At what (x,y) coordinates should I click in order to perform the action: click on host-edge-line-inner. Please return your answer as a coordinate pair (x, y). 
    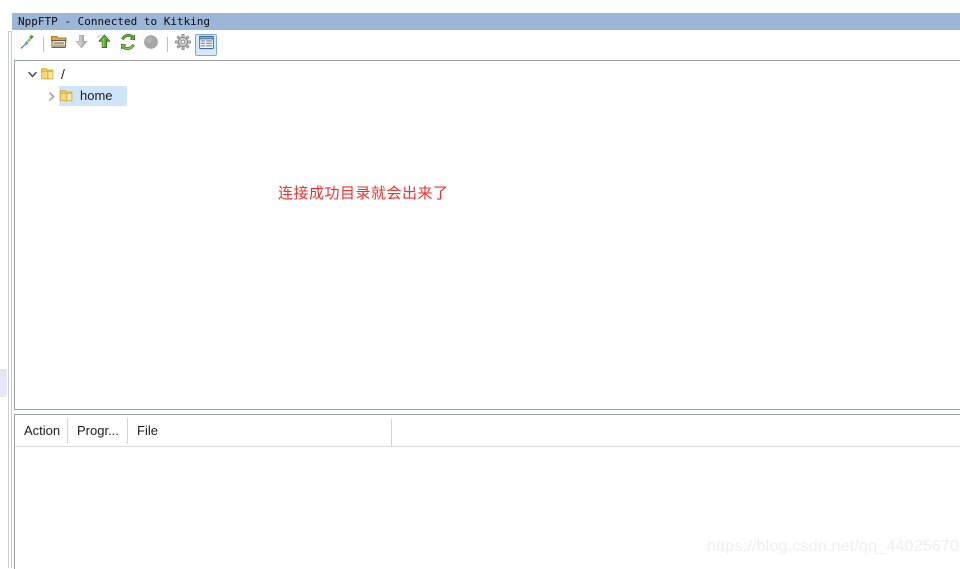
    Looking at the image, I should click on (11, 299).